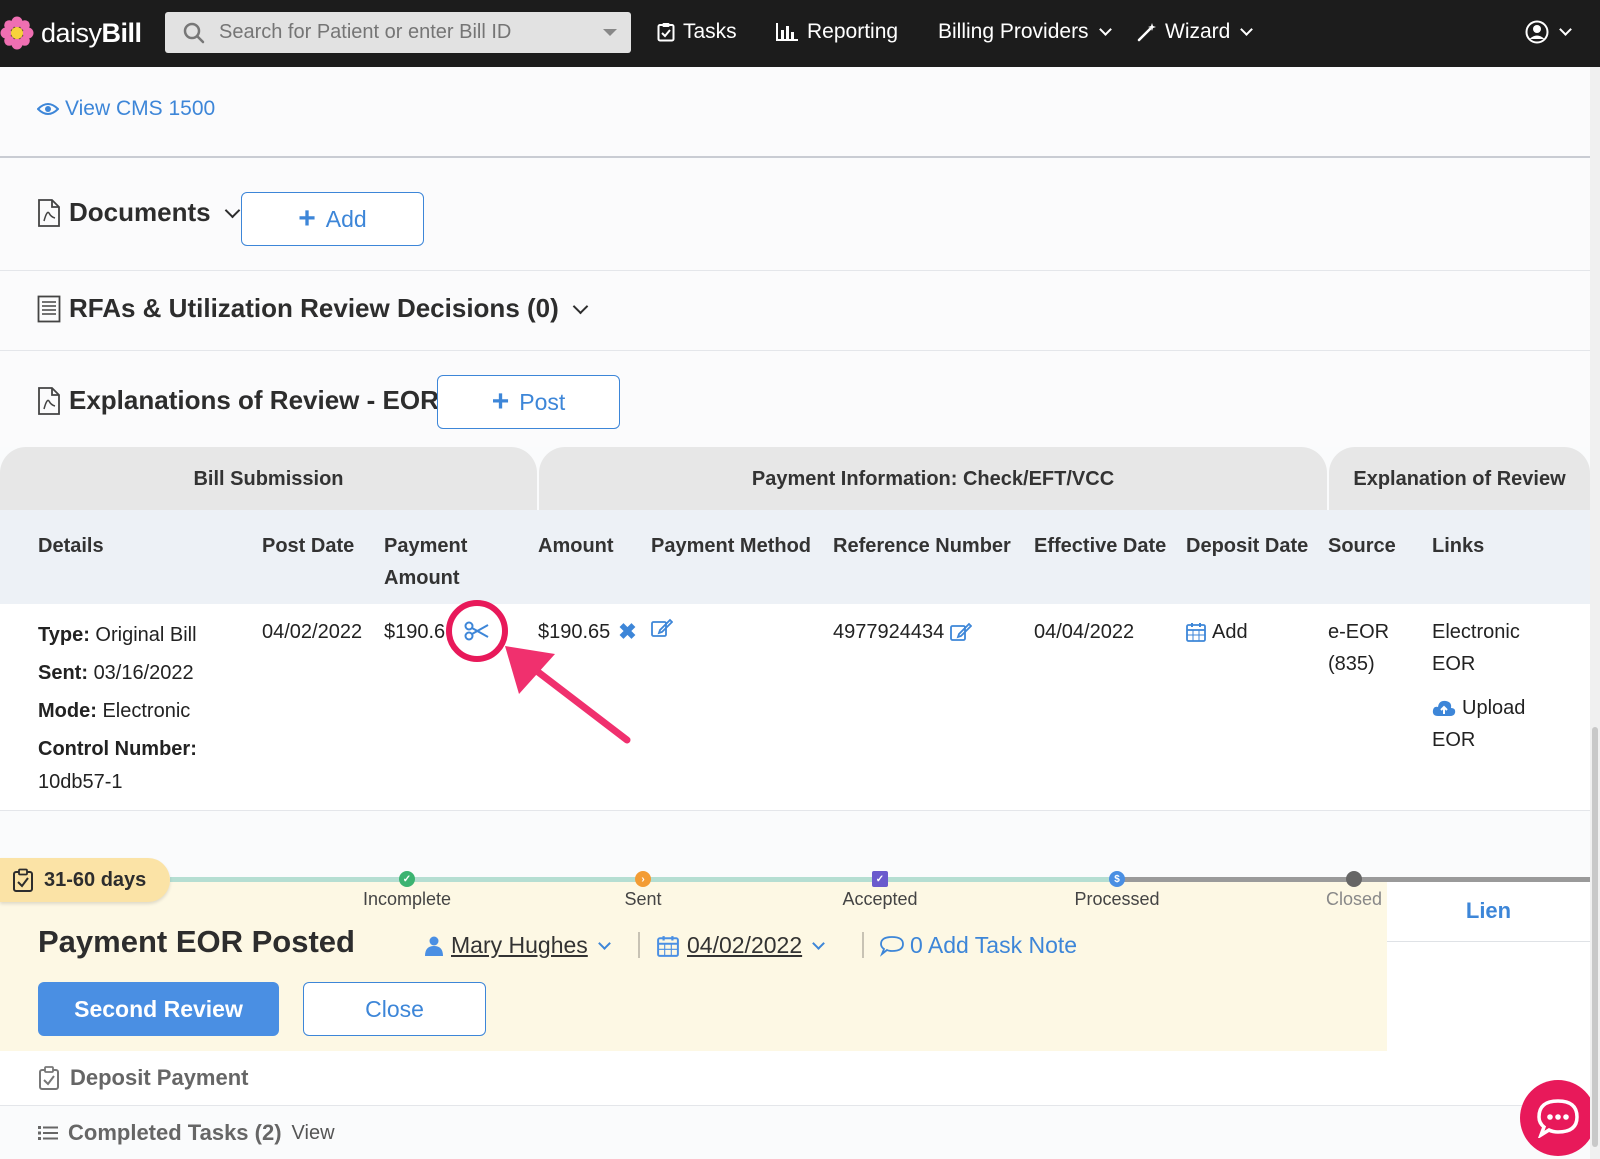 This screenshot has height=1159, width=1600. I want to click on daisybill-logo: daisyBill, so click(71, 33).